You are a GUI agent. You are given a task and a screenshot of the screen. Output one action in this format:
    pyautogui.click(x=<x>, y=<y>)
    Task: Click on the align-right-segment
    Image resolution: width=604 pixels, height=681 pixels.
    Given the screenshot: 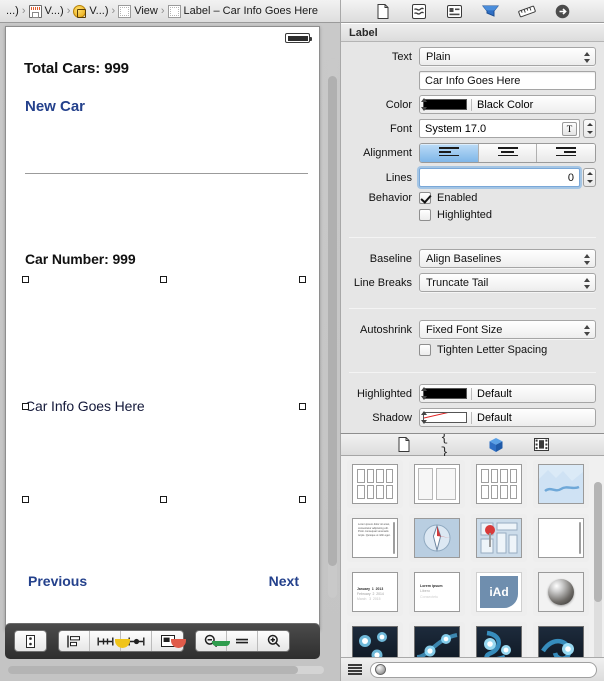 What is the action you would take?
    pyautogui.click(x=566, y=153)
    